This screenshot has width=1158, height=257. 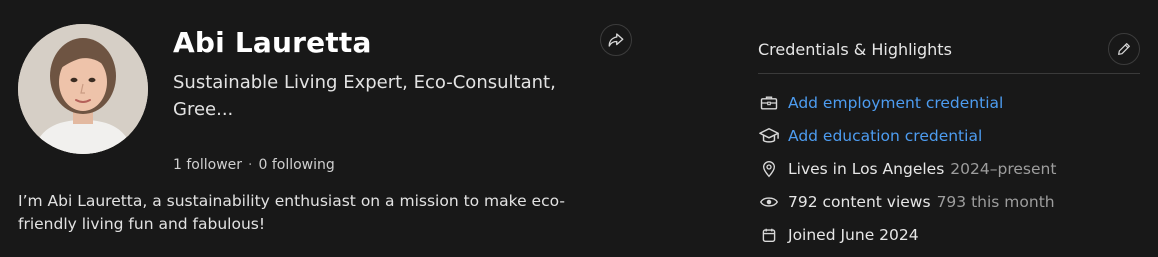 I want to click on follow-counts: 1 follower · 0 following, so click(x=254, y=165).